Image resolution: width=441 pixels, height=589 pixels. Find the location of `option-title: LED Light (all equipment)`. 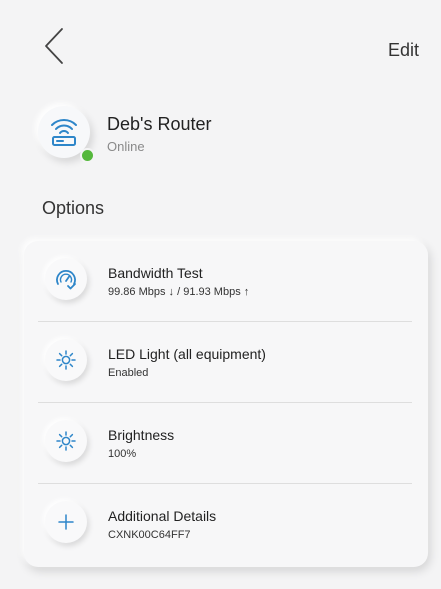

option-title: LED Light (all equipment) is located at coordinates (187, 354).